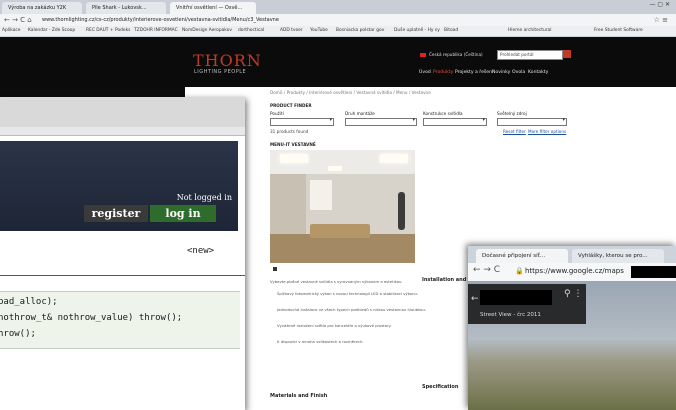 Image resolution: width=676 pixels, height=410 pixels. What do you see at coordinates (475, 299) in the screenshot?
I see `back-arrow-icon: ←` at bounding box center [475, 299].